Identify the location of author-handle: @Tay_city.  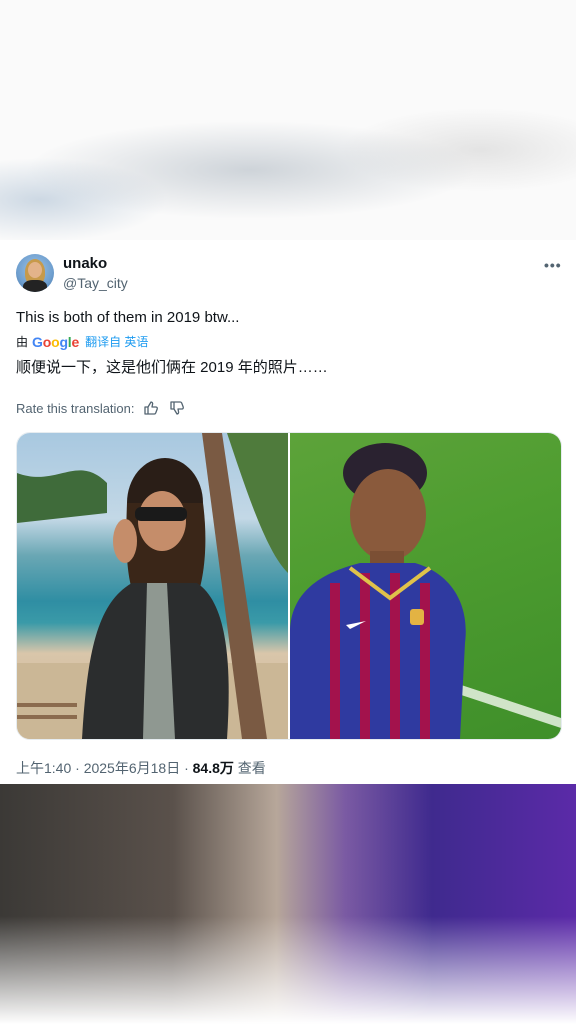
(95, 283).